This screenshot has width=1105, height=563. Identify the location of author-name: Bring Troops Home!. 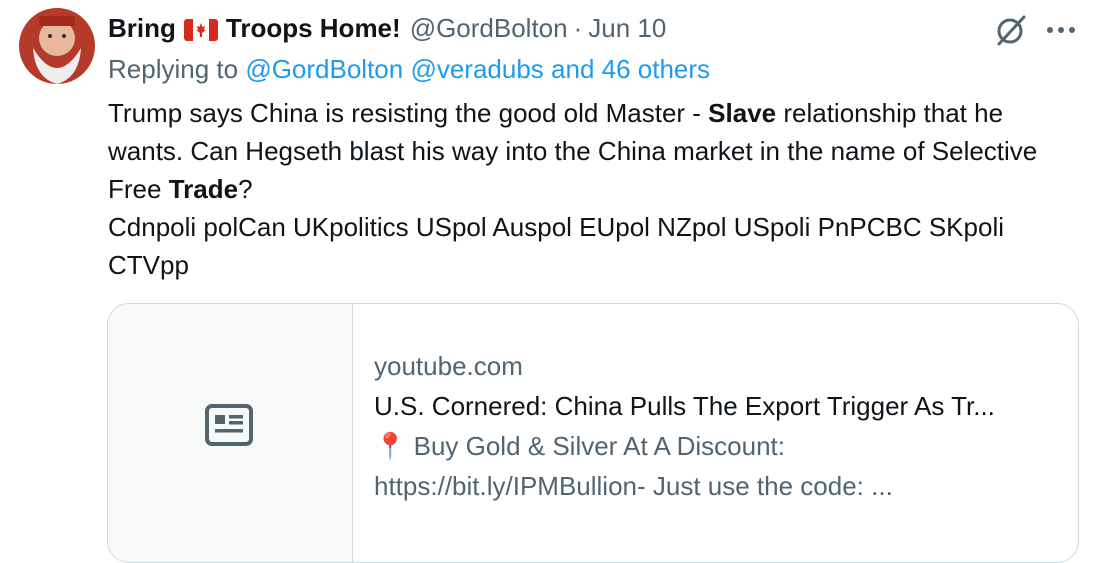
(254, 28).